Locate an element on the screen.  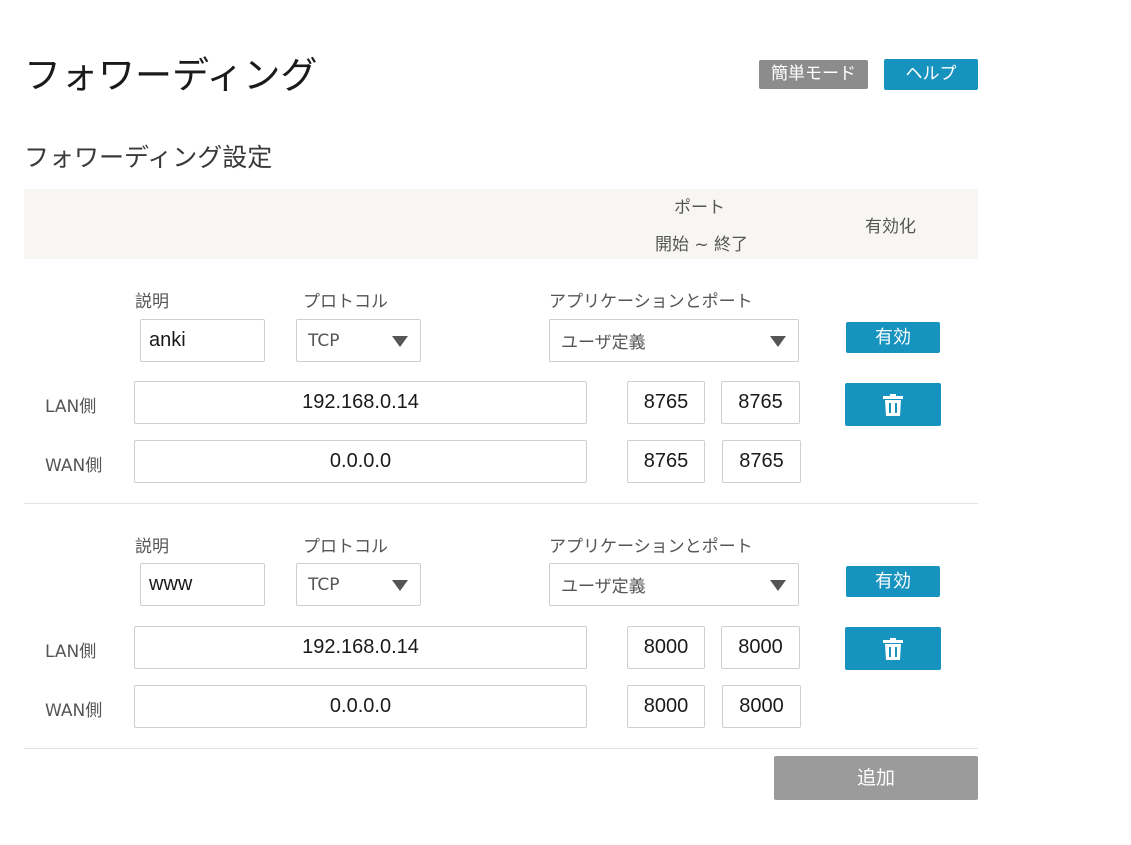
help-button: ヘルプ is located at coordinates (931, 74).